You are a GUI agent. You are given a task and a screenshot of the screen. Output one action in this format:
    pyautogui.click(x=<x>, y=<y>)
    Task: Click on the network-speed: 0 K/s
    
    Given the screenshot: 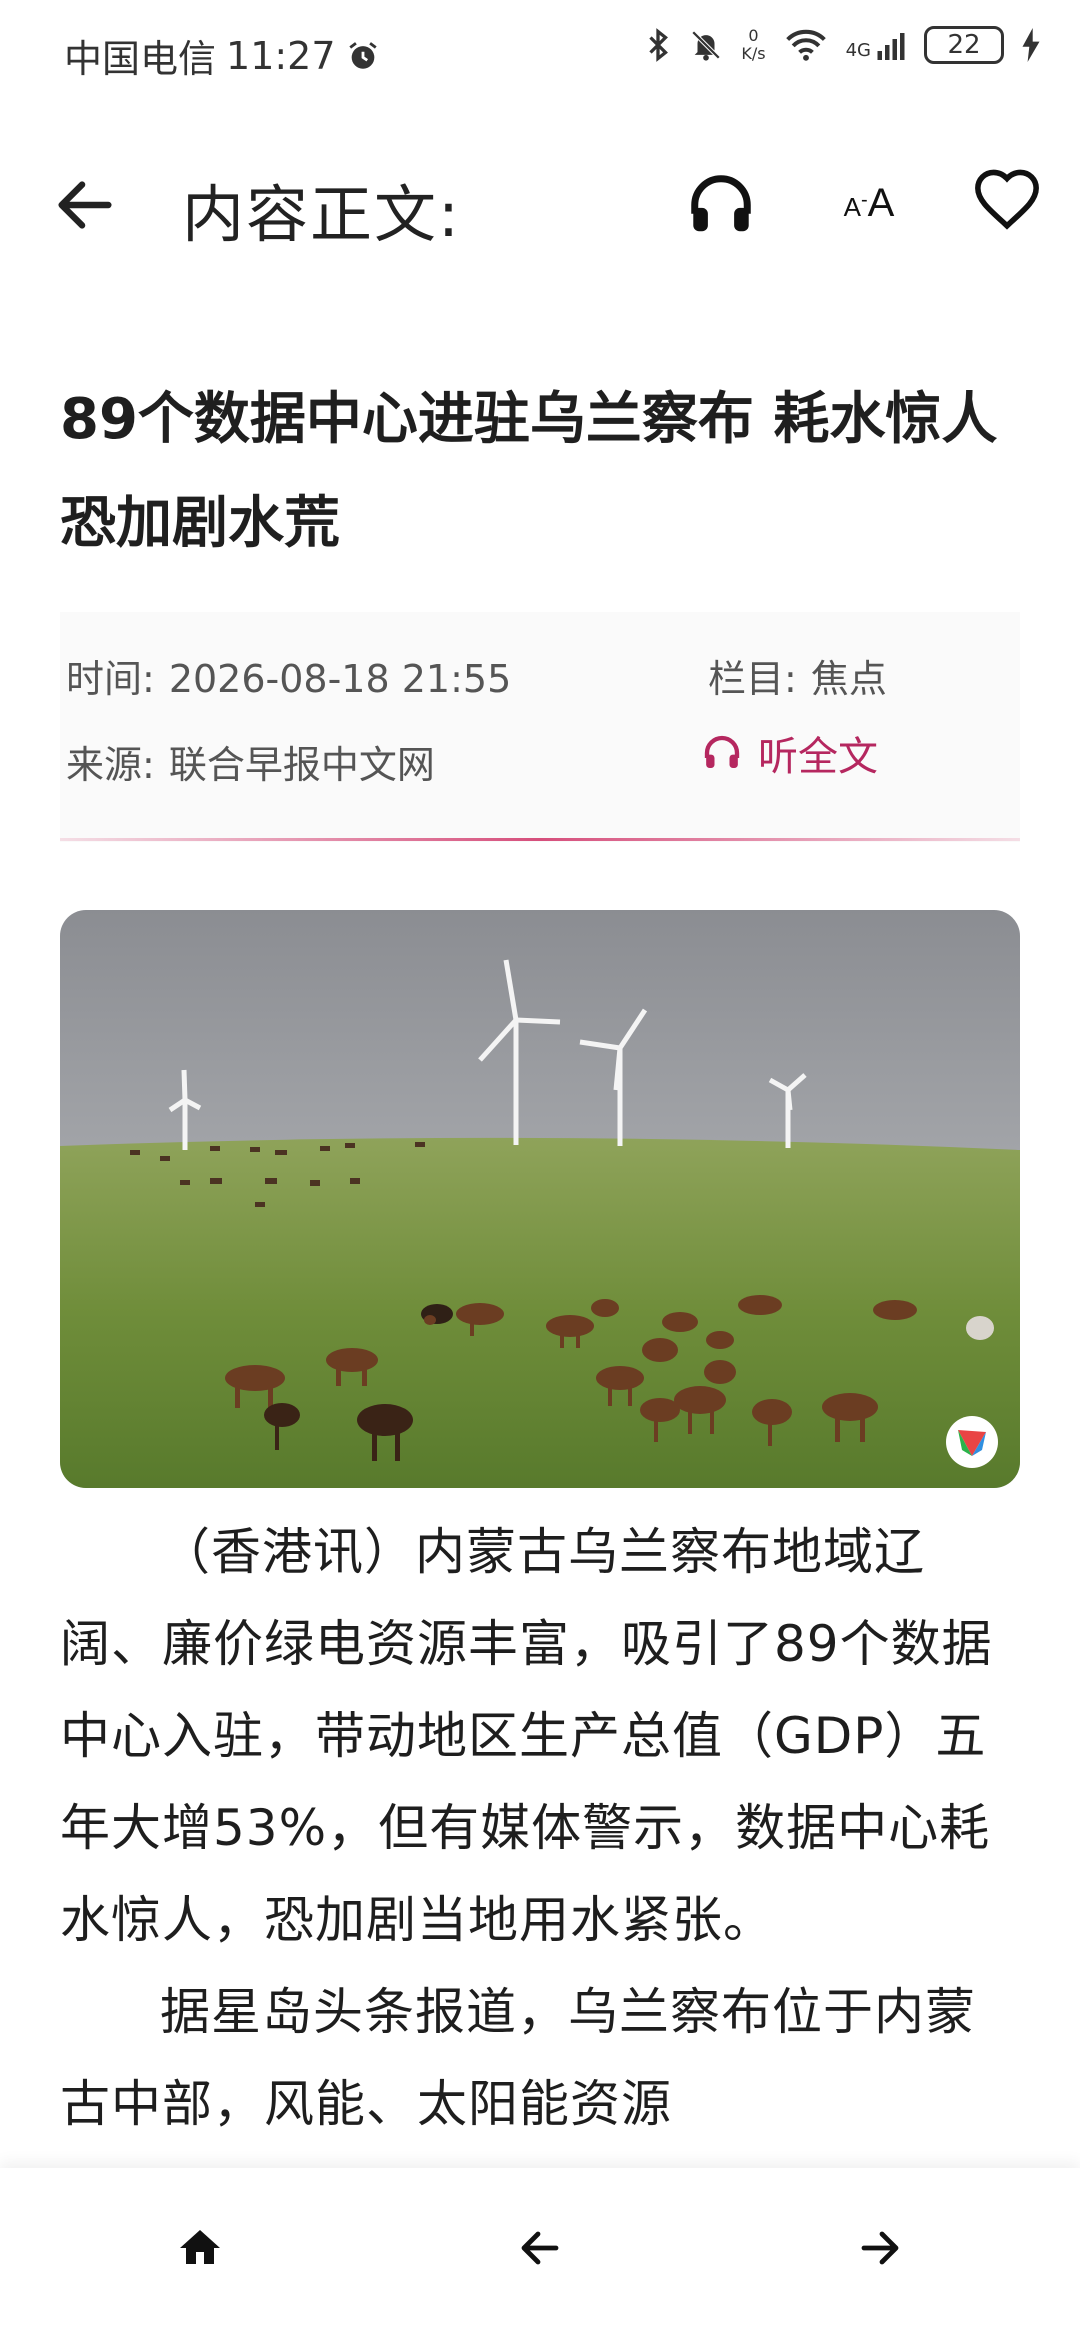 What is the action you would take?
    pyautogui.click(x=753, y=45)
    